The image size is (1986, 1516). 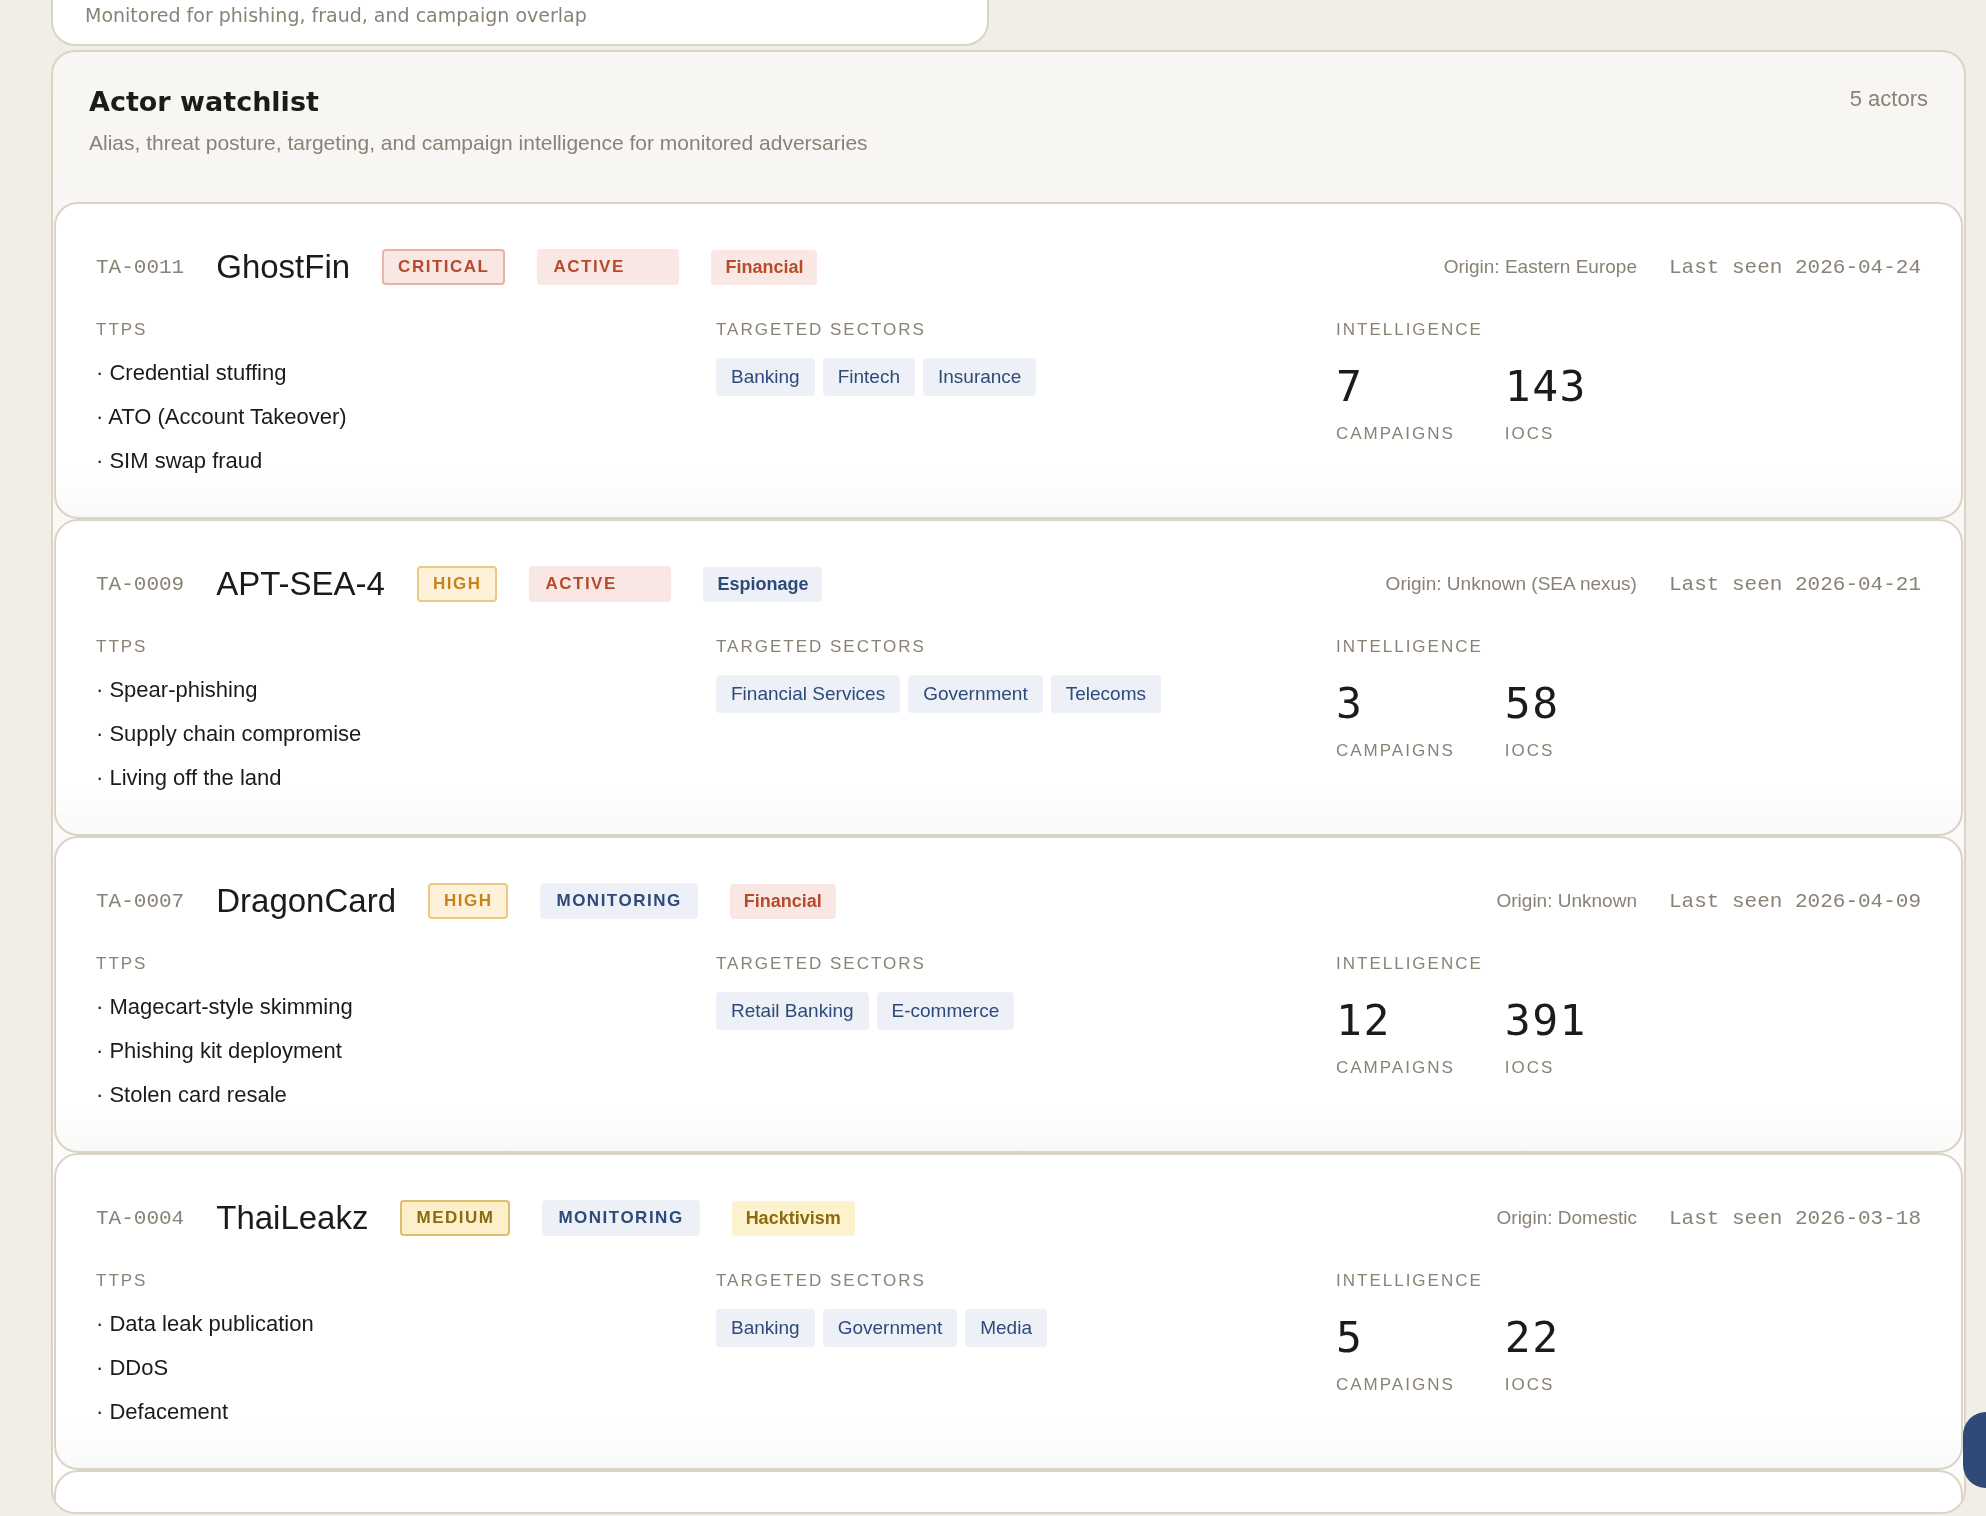 What do you see at coordinates (1350, 1337) in the screenshot?
I see `campaign-count: 5` at bounding box center [1350, 1337].